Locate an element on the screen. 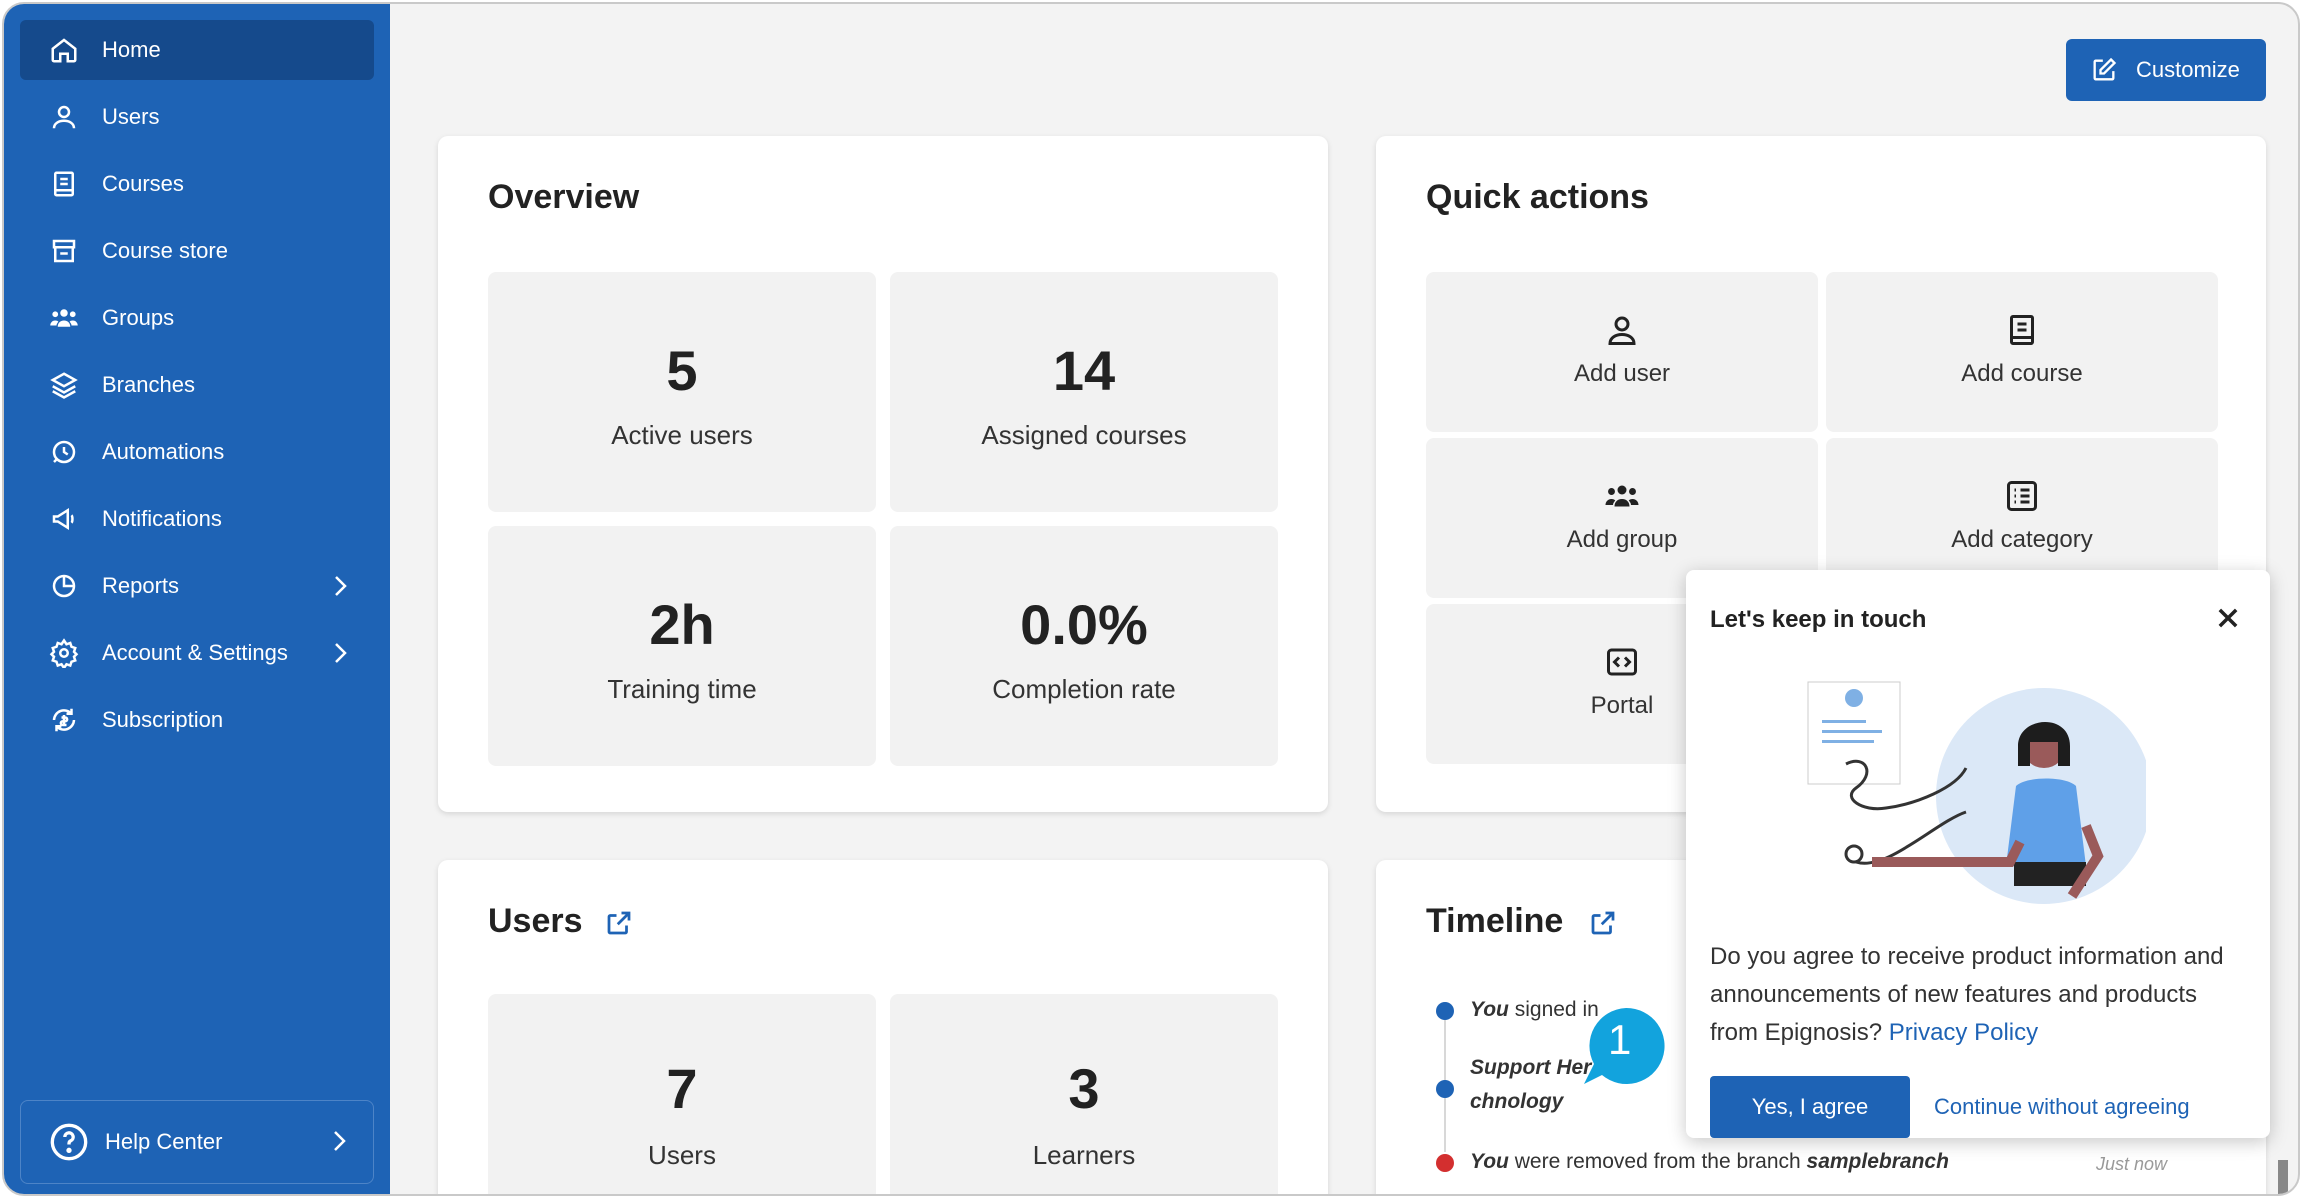 The width and height of the screenshot is (2302, 1198). stat-tile-active-users: 5 Active users is located at coordinates (682, 392).